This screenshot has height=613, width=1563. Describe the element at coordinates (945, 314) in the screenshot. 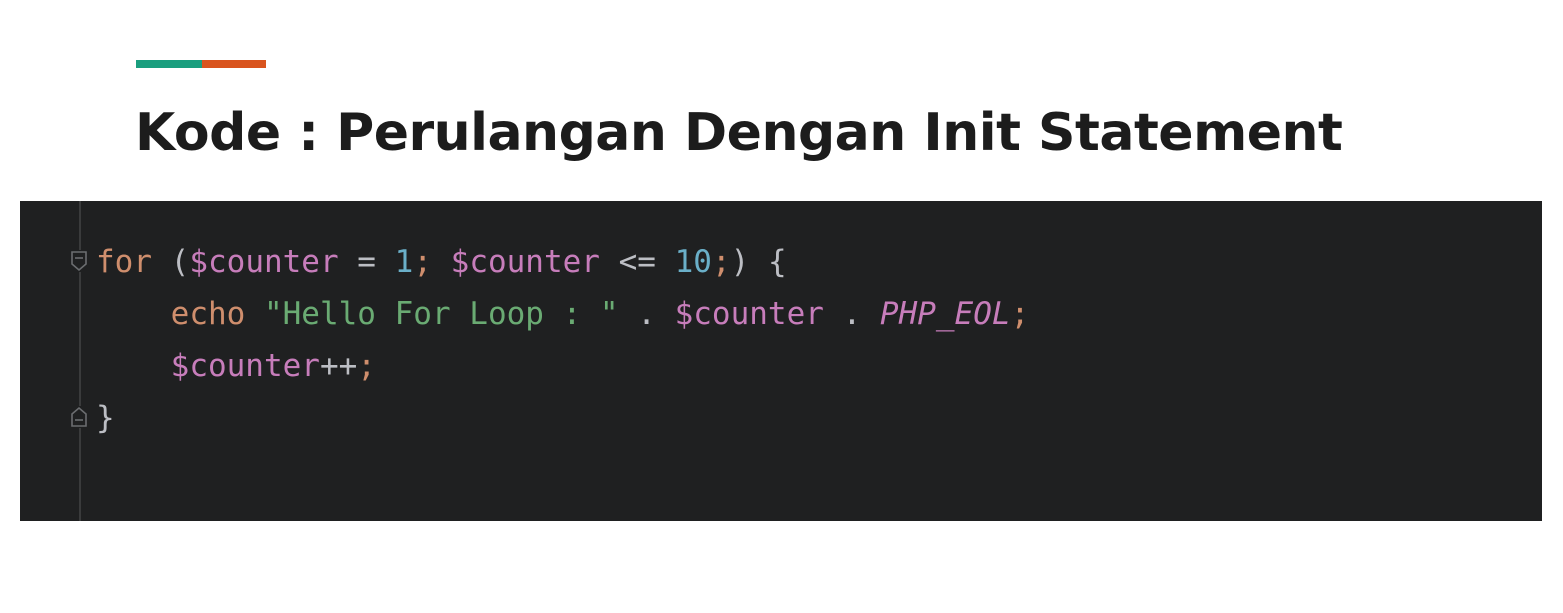

I see `code-token: PHP_EOL` at that location.